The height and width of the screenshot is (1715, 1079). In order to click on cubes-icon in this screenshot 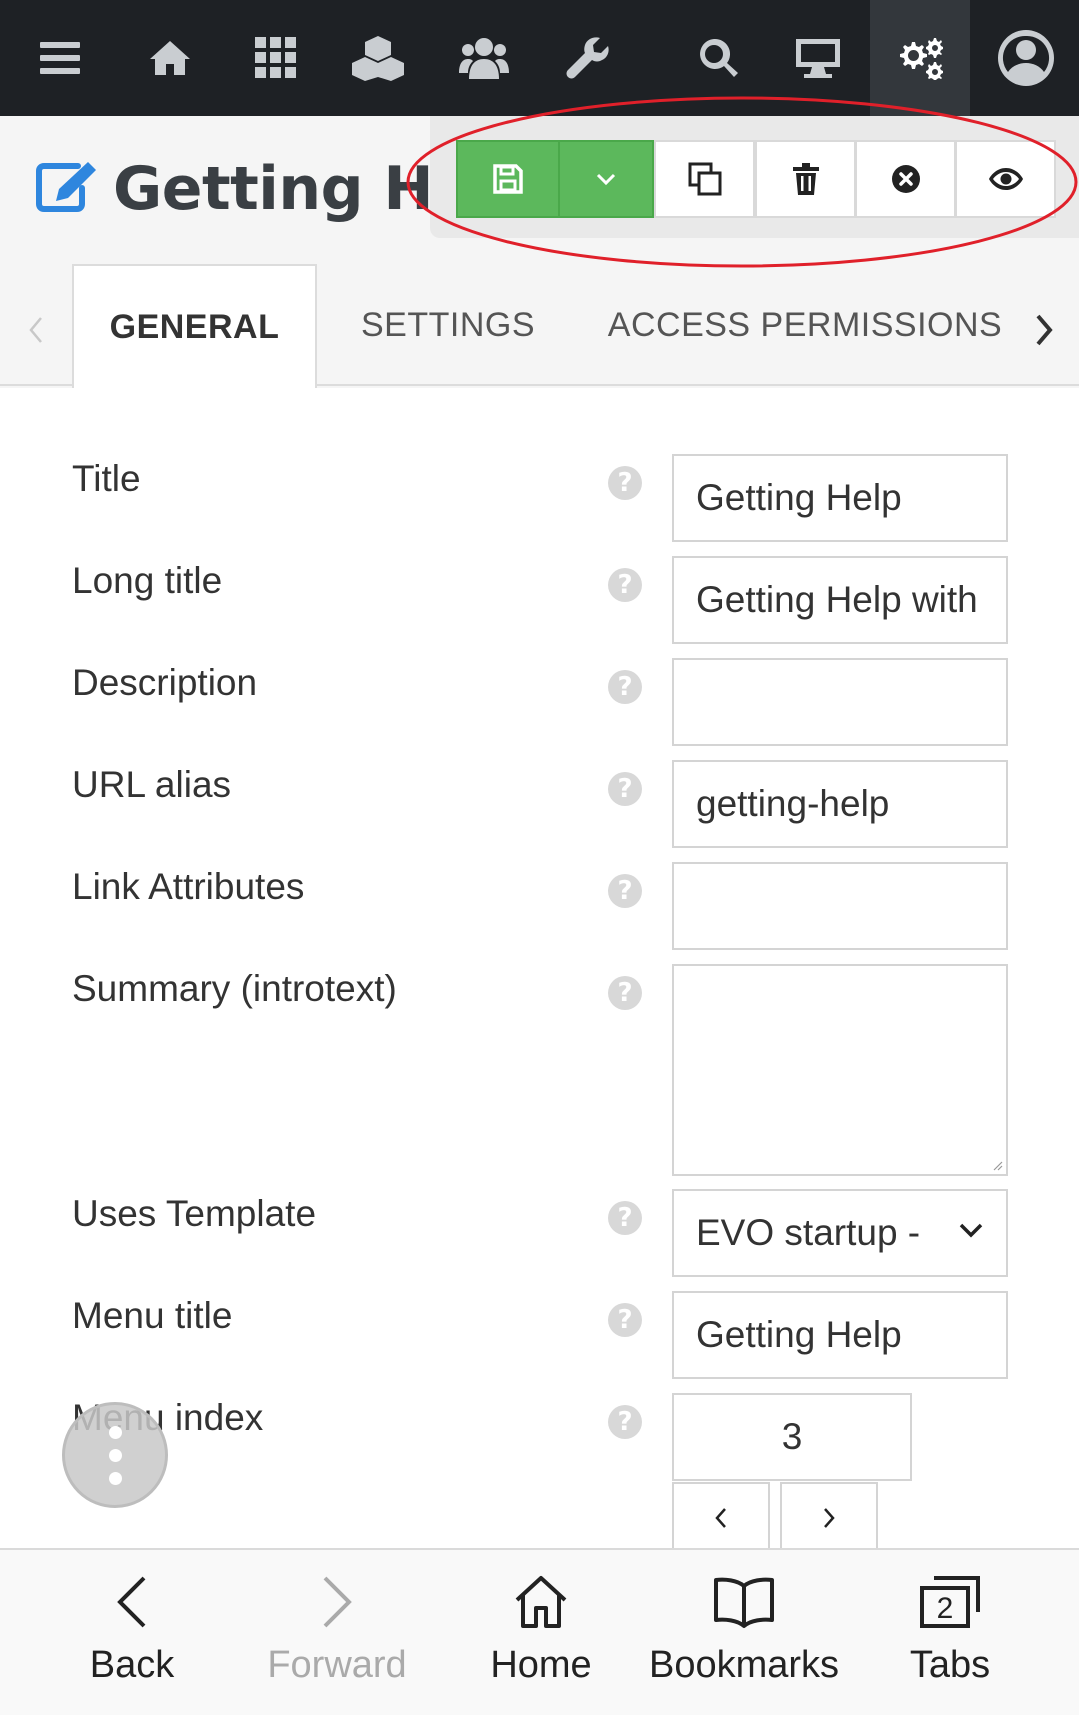, I will do `click(378, 58)`.